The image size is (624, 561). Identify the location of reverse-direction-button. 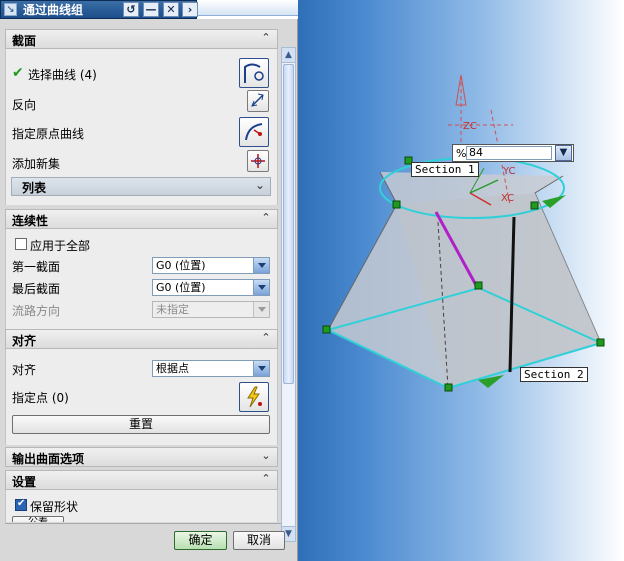
(258, 101).